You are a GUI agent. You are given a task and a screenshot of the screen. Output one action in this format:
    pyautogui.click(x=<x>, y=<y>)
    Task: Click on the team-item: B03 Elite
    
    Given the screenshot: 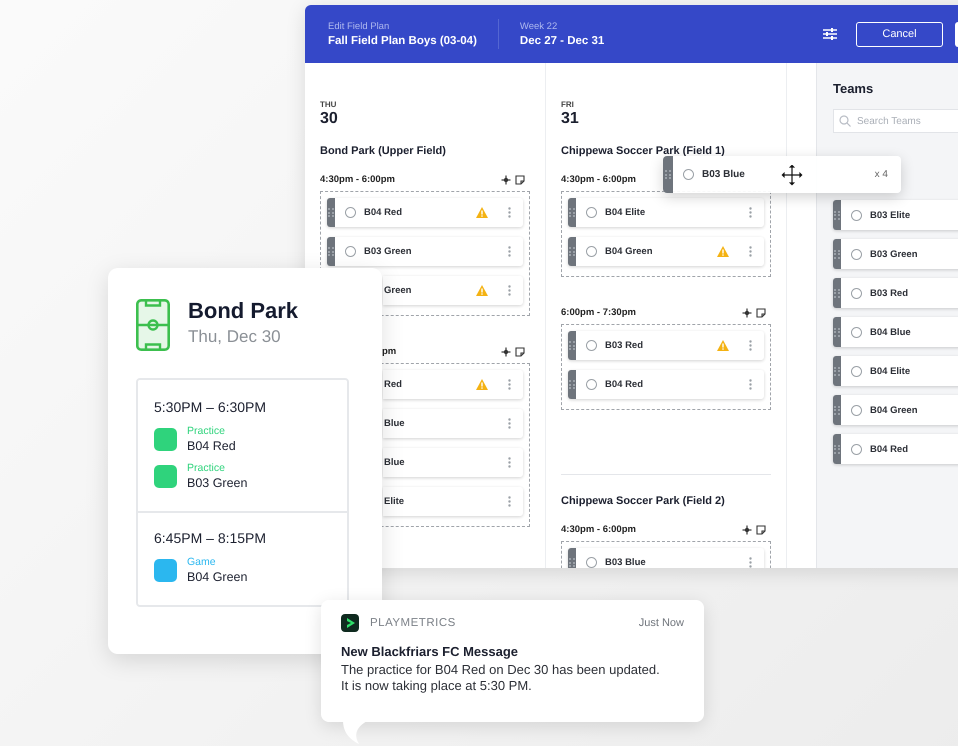 What is the action you would take?
    pyautogui.click(x=895, y=215)
    